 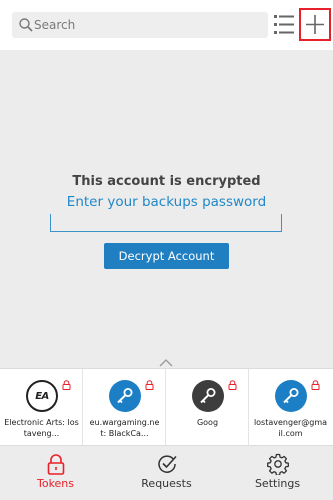 What do you see at coordinates (278, 464) in the screenshot?
I see `gear-icon` at bounding box center [278, 464].